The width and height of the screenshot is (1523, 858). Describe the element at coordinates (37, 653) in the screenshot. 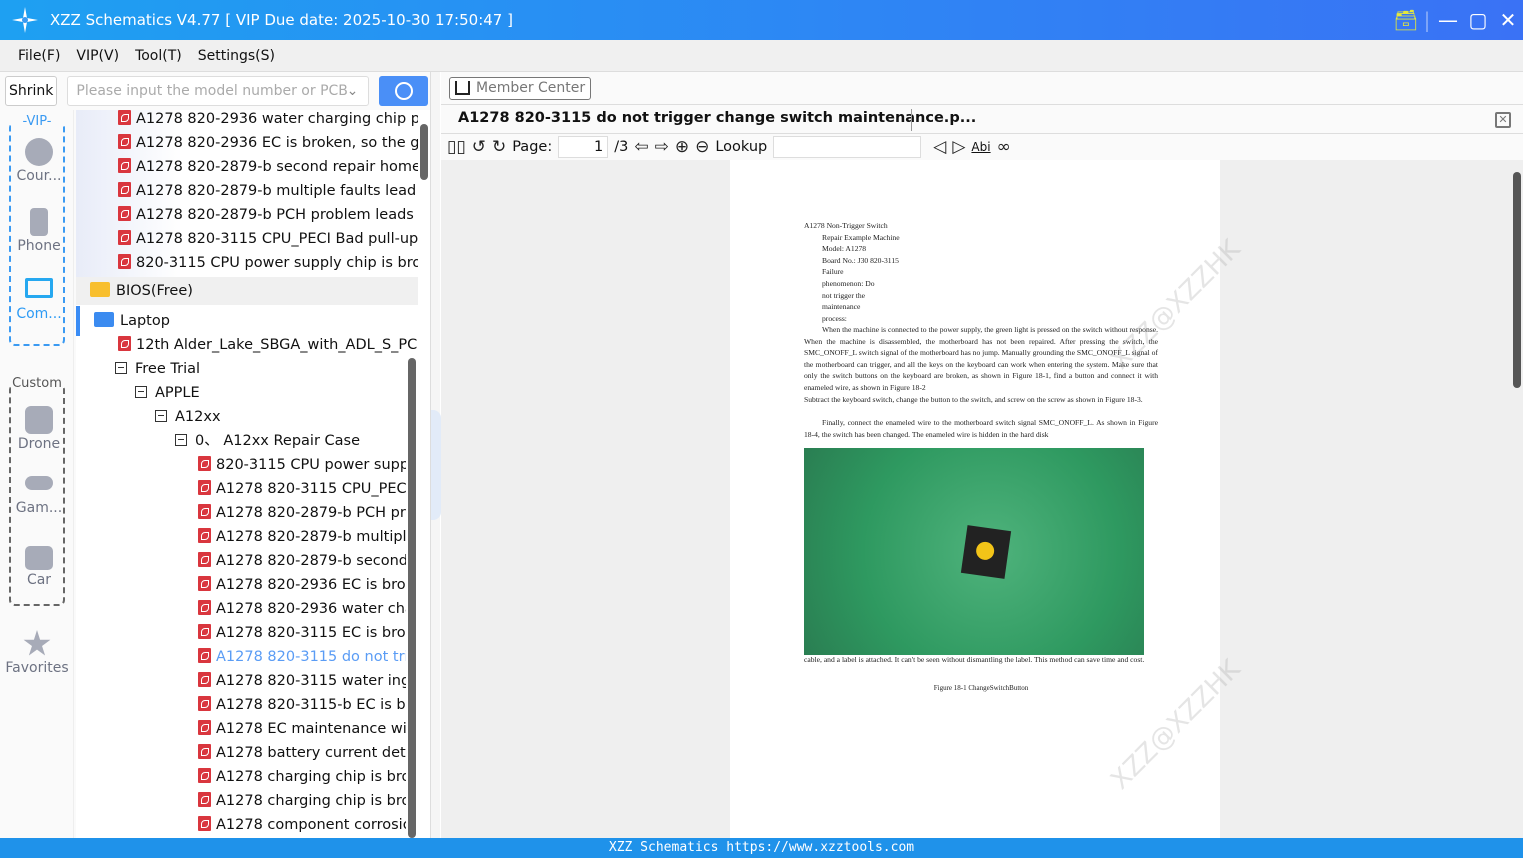

I see `rail-item-favorites: Favorites` at that location.